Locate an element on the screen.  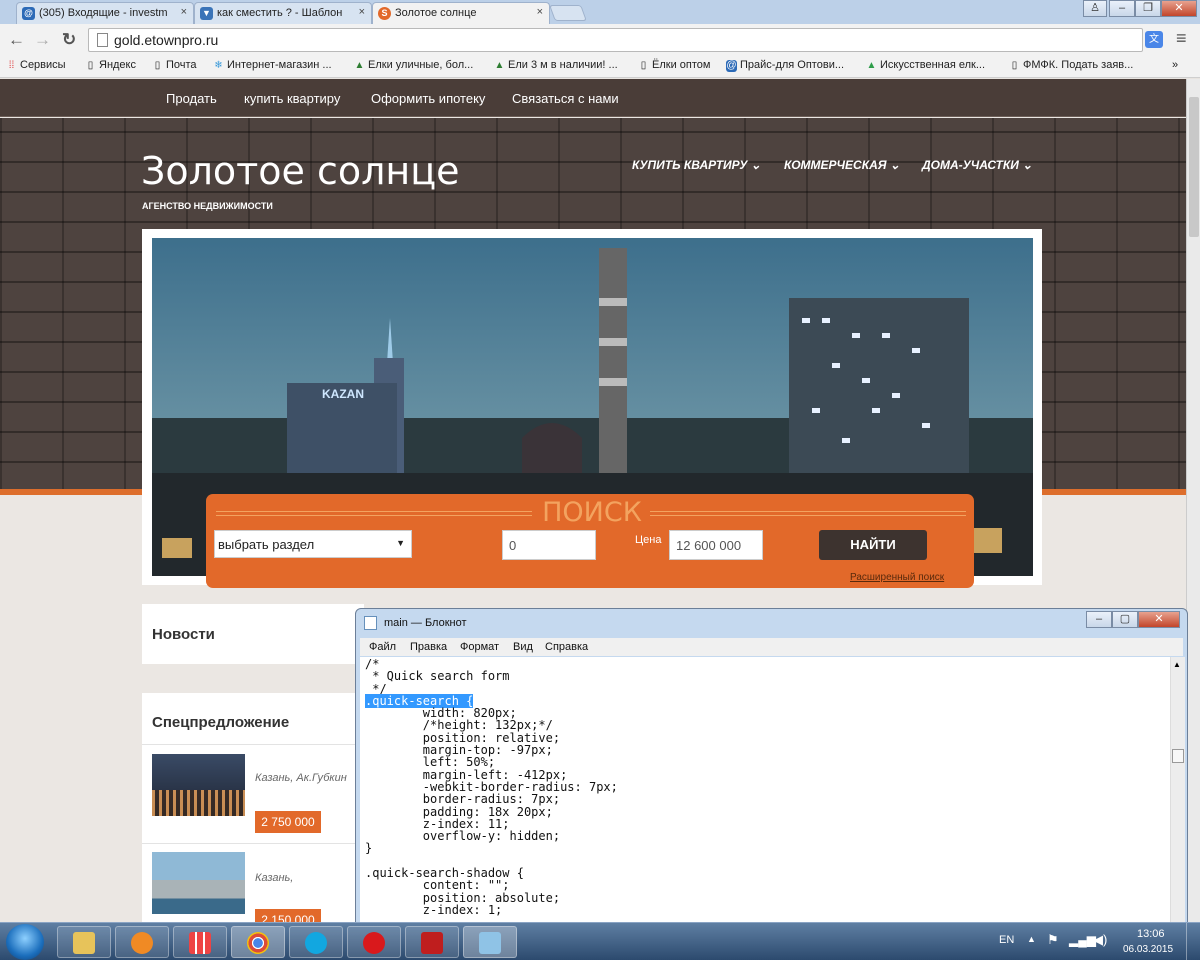
notepad-icon is located at coordinates (490, 943).